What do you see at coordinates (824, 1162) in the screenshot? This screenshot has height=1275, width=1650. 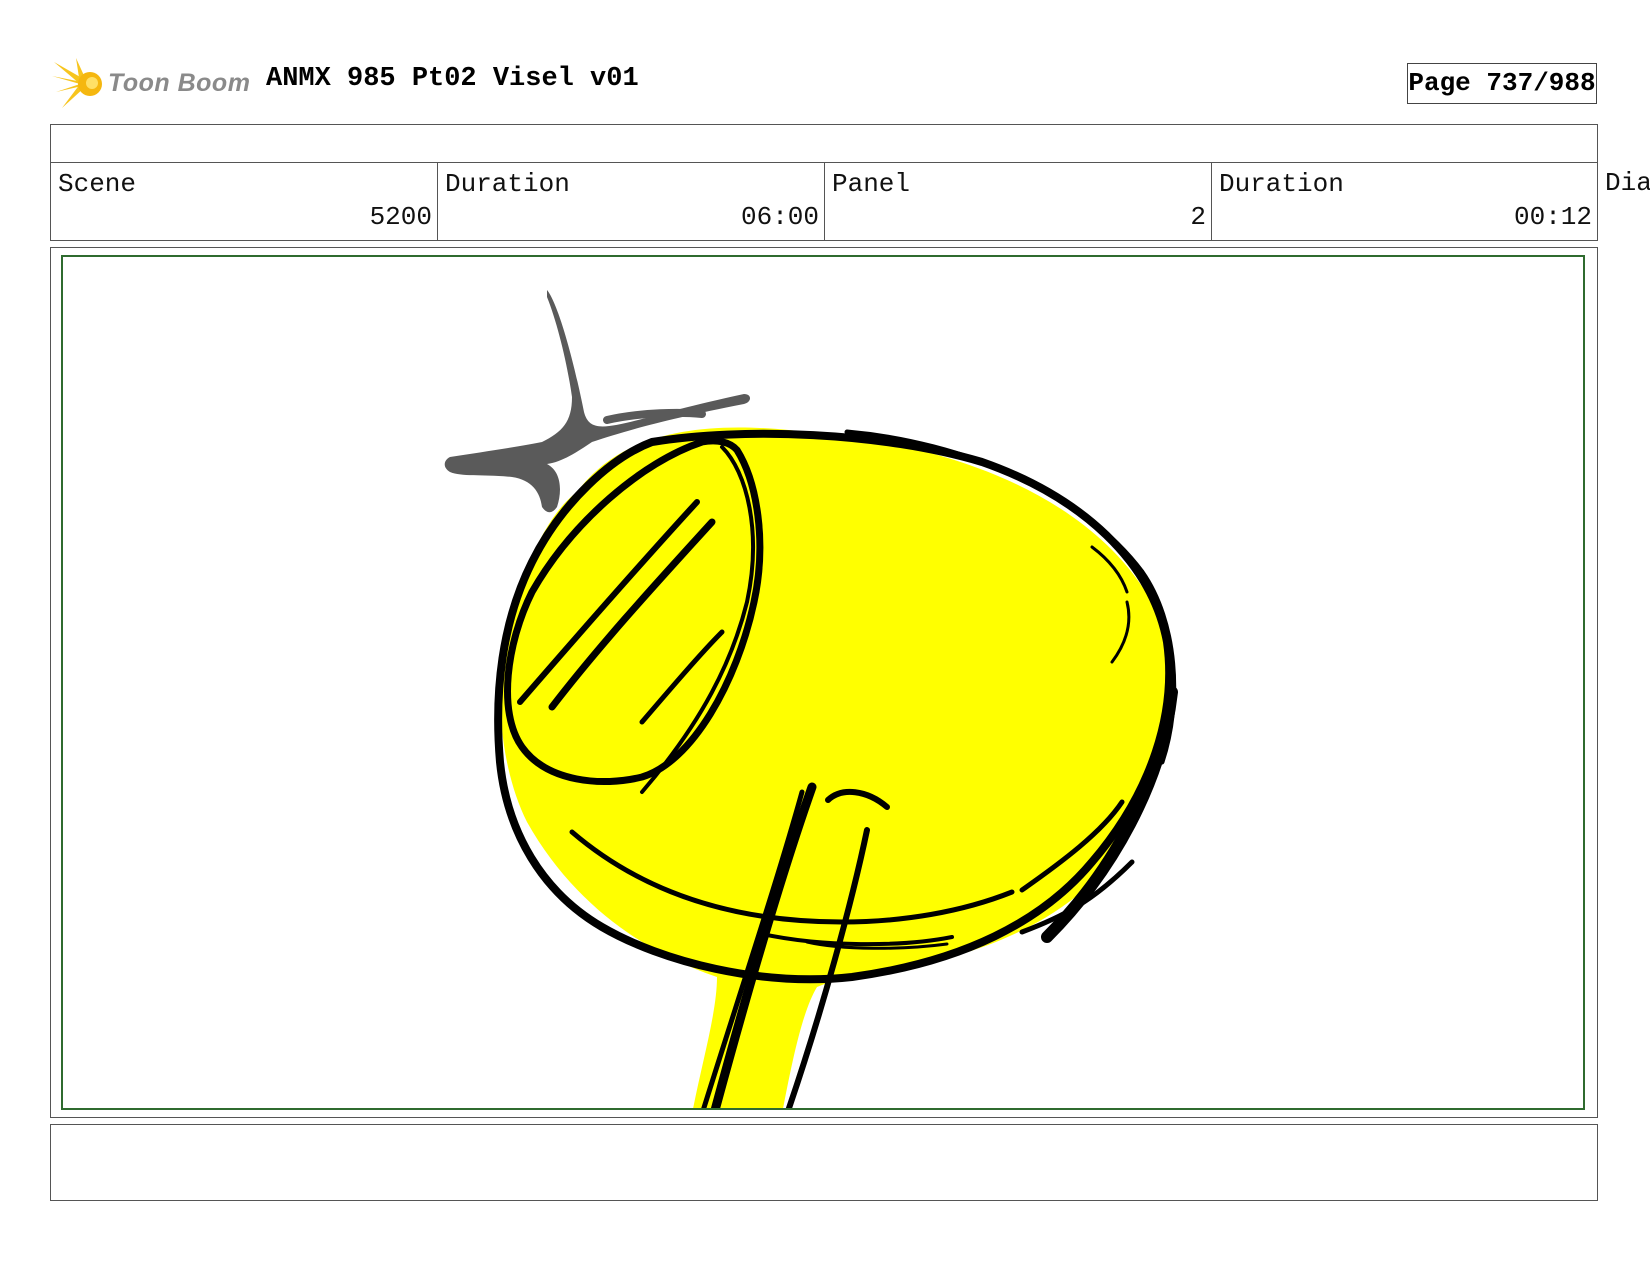 I see `action-notes-box` at bounding box center [824, 1162].